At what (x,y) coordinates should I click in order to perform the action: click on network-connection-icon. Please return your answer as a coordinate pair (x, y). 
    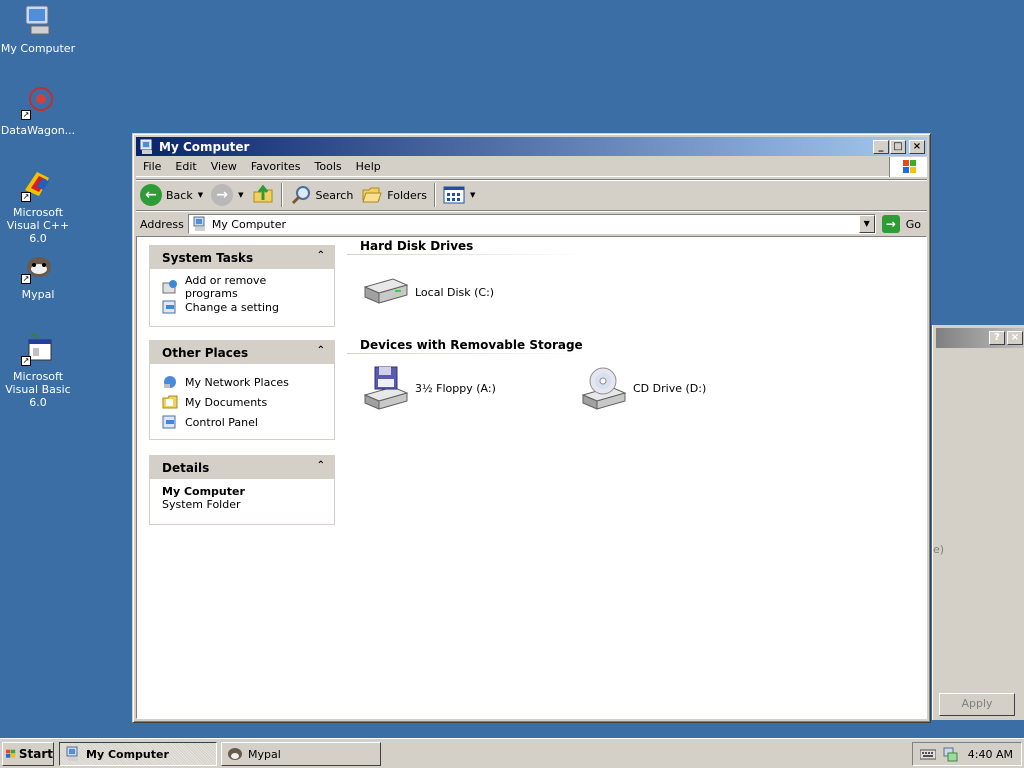
    Looking at the image, I should click on (950, 754).